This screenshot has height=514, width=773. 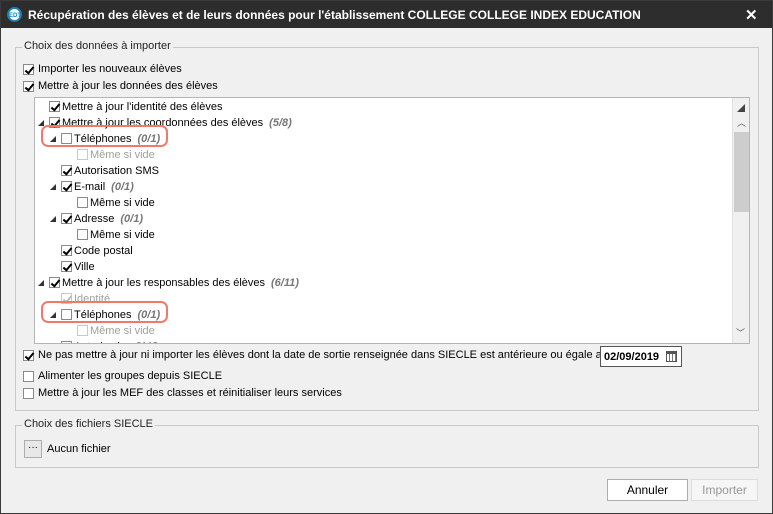 I want to click on close-icon: ✕, so click(x=751, y=15).